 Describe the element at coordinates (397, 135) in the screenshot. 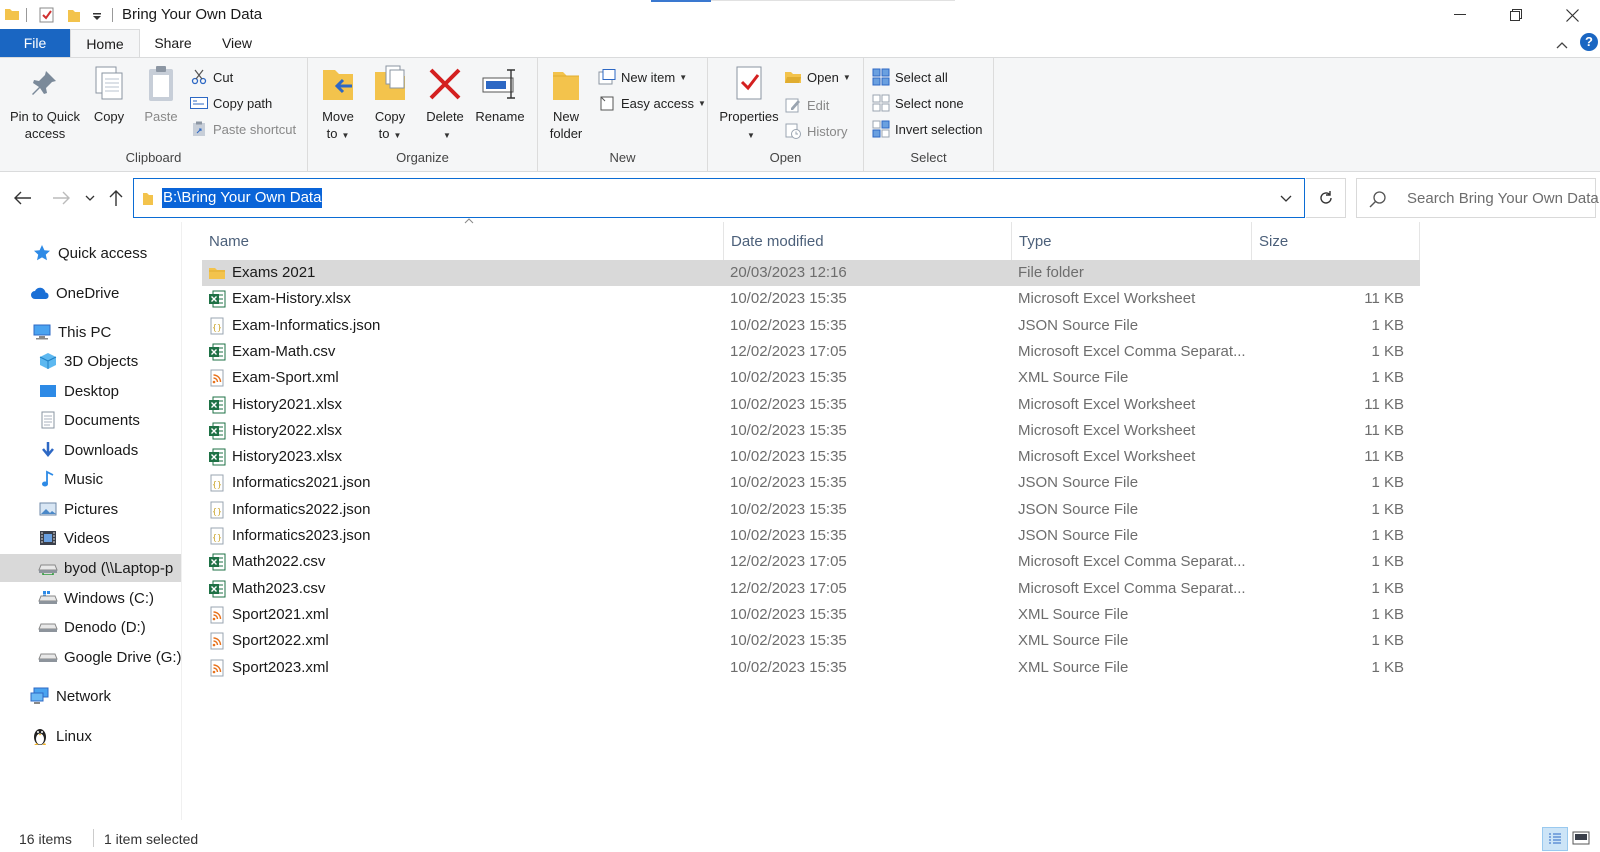

I see `caret-down-icon: ▼` at that location.